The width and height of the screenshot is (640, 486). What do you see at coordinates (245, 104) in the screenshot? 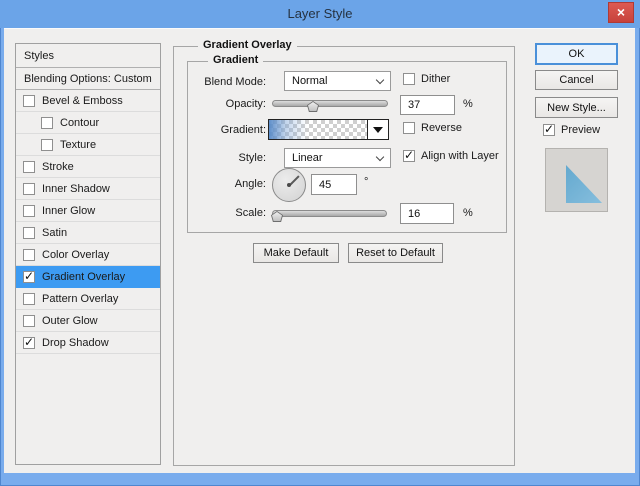
I see `opacity-label: Opacity:` at bounding box center [245, 104].